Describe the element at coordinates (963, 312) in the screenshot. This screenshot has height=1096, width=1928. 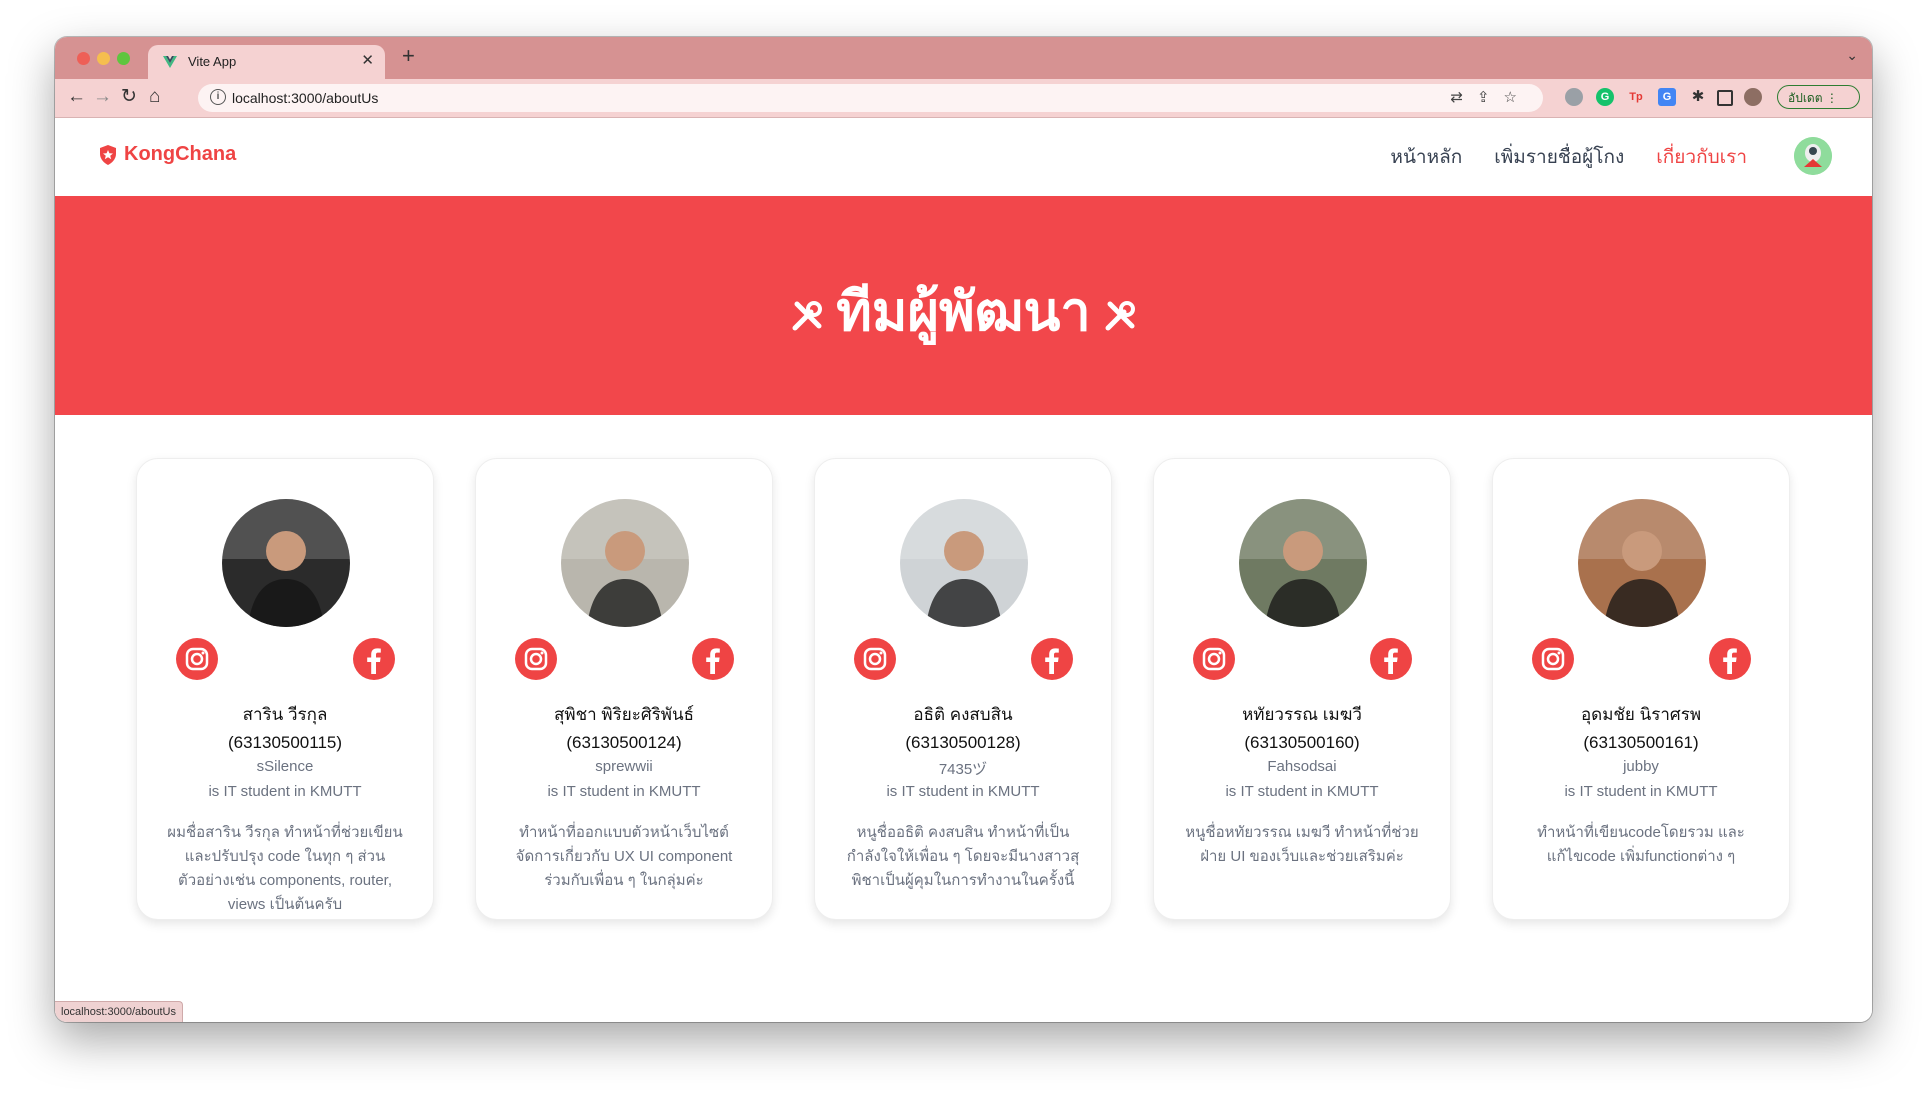
I see `hero-title: ทีมผู้พัฒนา` at that location.